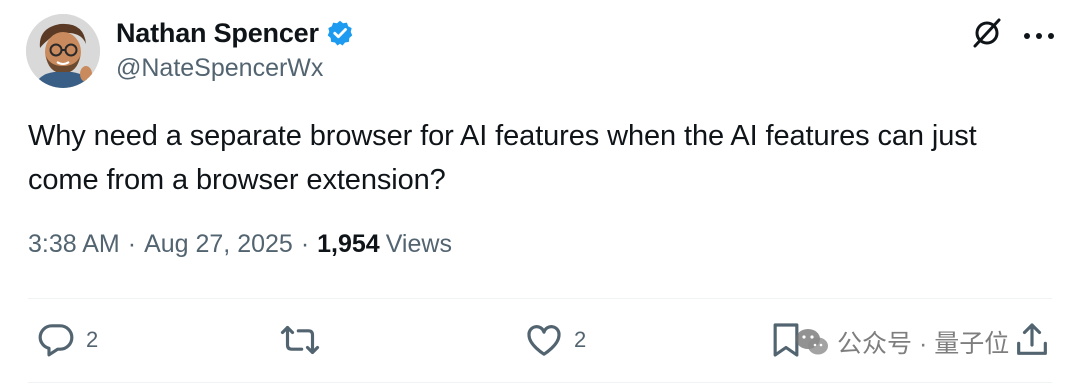  I want to click on like-button: 2, so click(555, 340).